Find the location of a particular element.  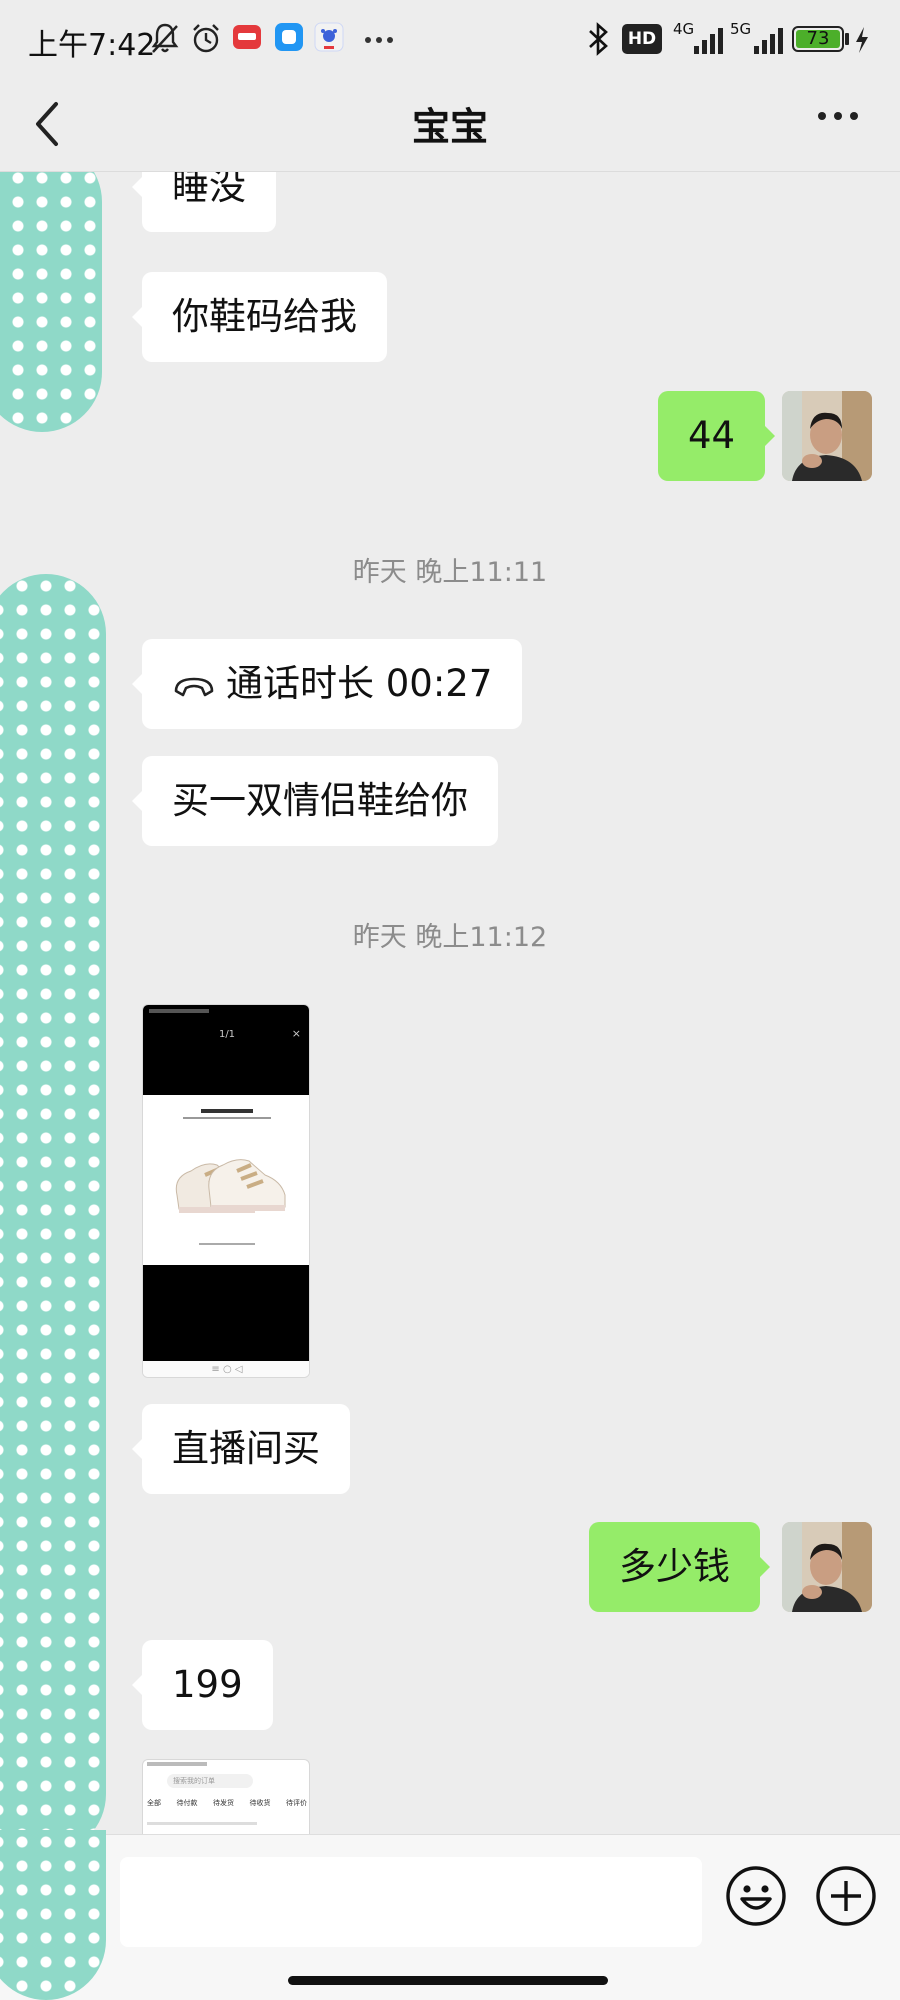

image-footer-line is located at coordinates (227, 1244).